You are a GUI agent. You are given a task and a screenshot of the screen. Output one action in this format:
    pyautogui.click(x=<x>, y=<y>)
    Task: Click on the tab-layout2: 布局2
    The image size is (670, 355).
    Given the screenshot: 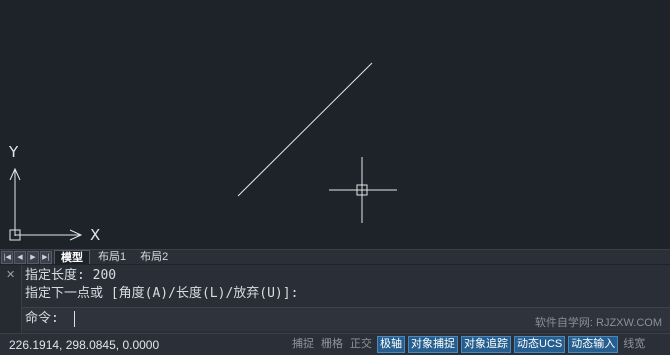 What is the action you would take?
    pyautogui.click(x=154, y=257)
    